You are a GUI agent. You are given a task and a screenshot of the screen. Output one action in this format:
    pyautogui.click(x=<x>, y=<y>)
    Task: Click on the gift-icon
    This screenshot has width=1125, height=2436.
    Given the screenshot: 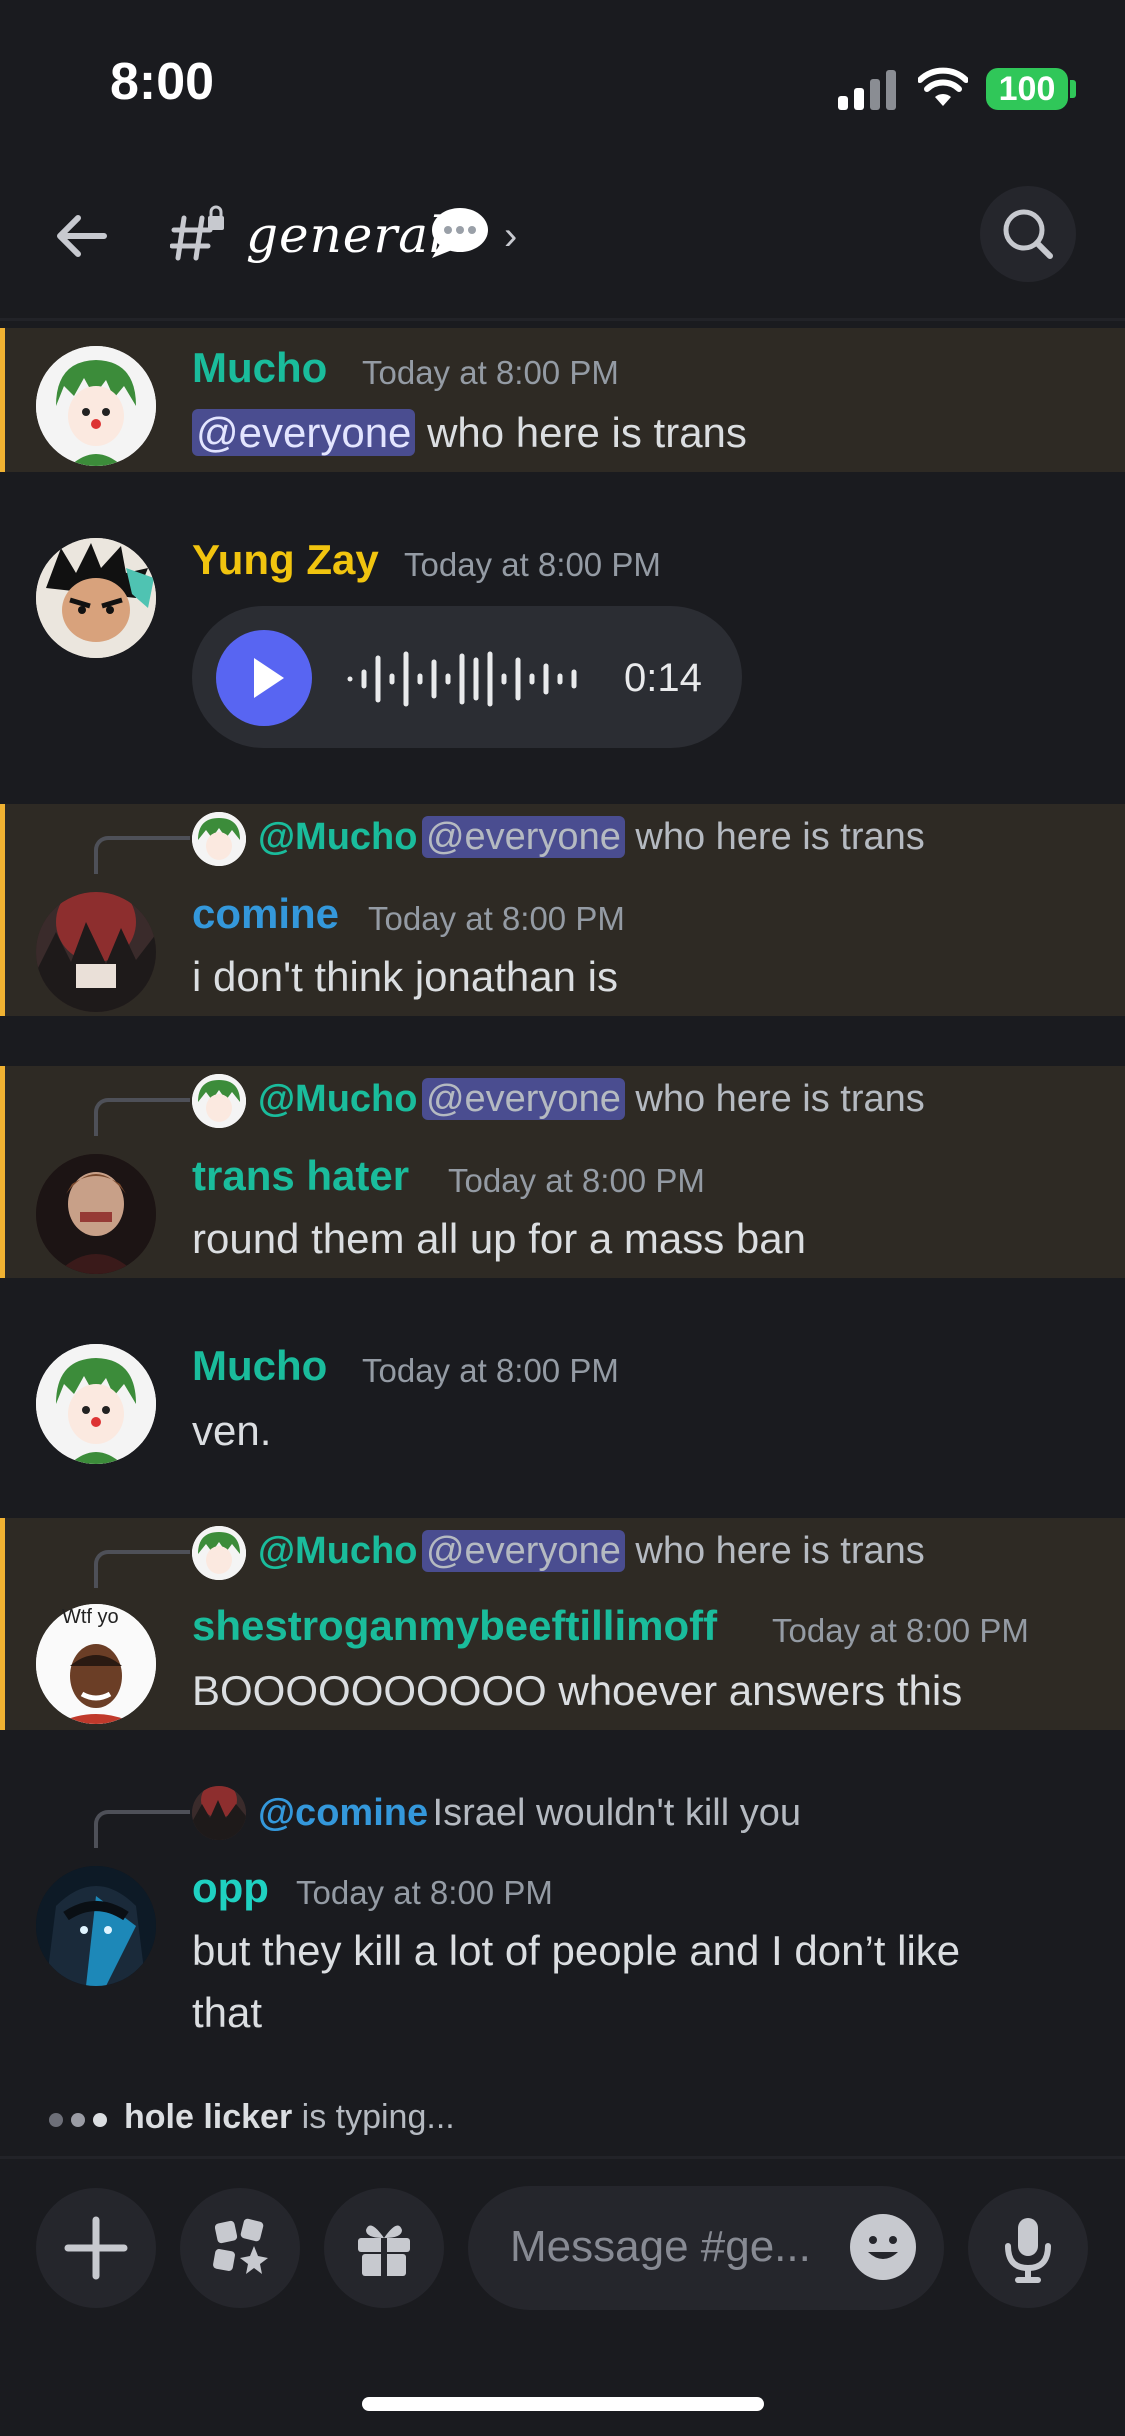 What is the action you would take?
    pyautogui.click(x=384, y=2250)
    